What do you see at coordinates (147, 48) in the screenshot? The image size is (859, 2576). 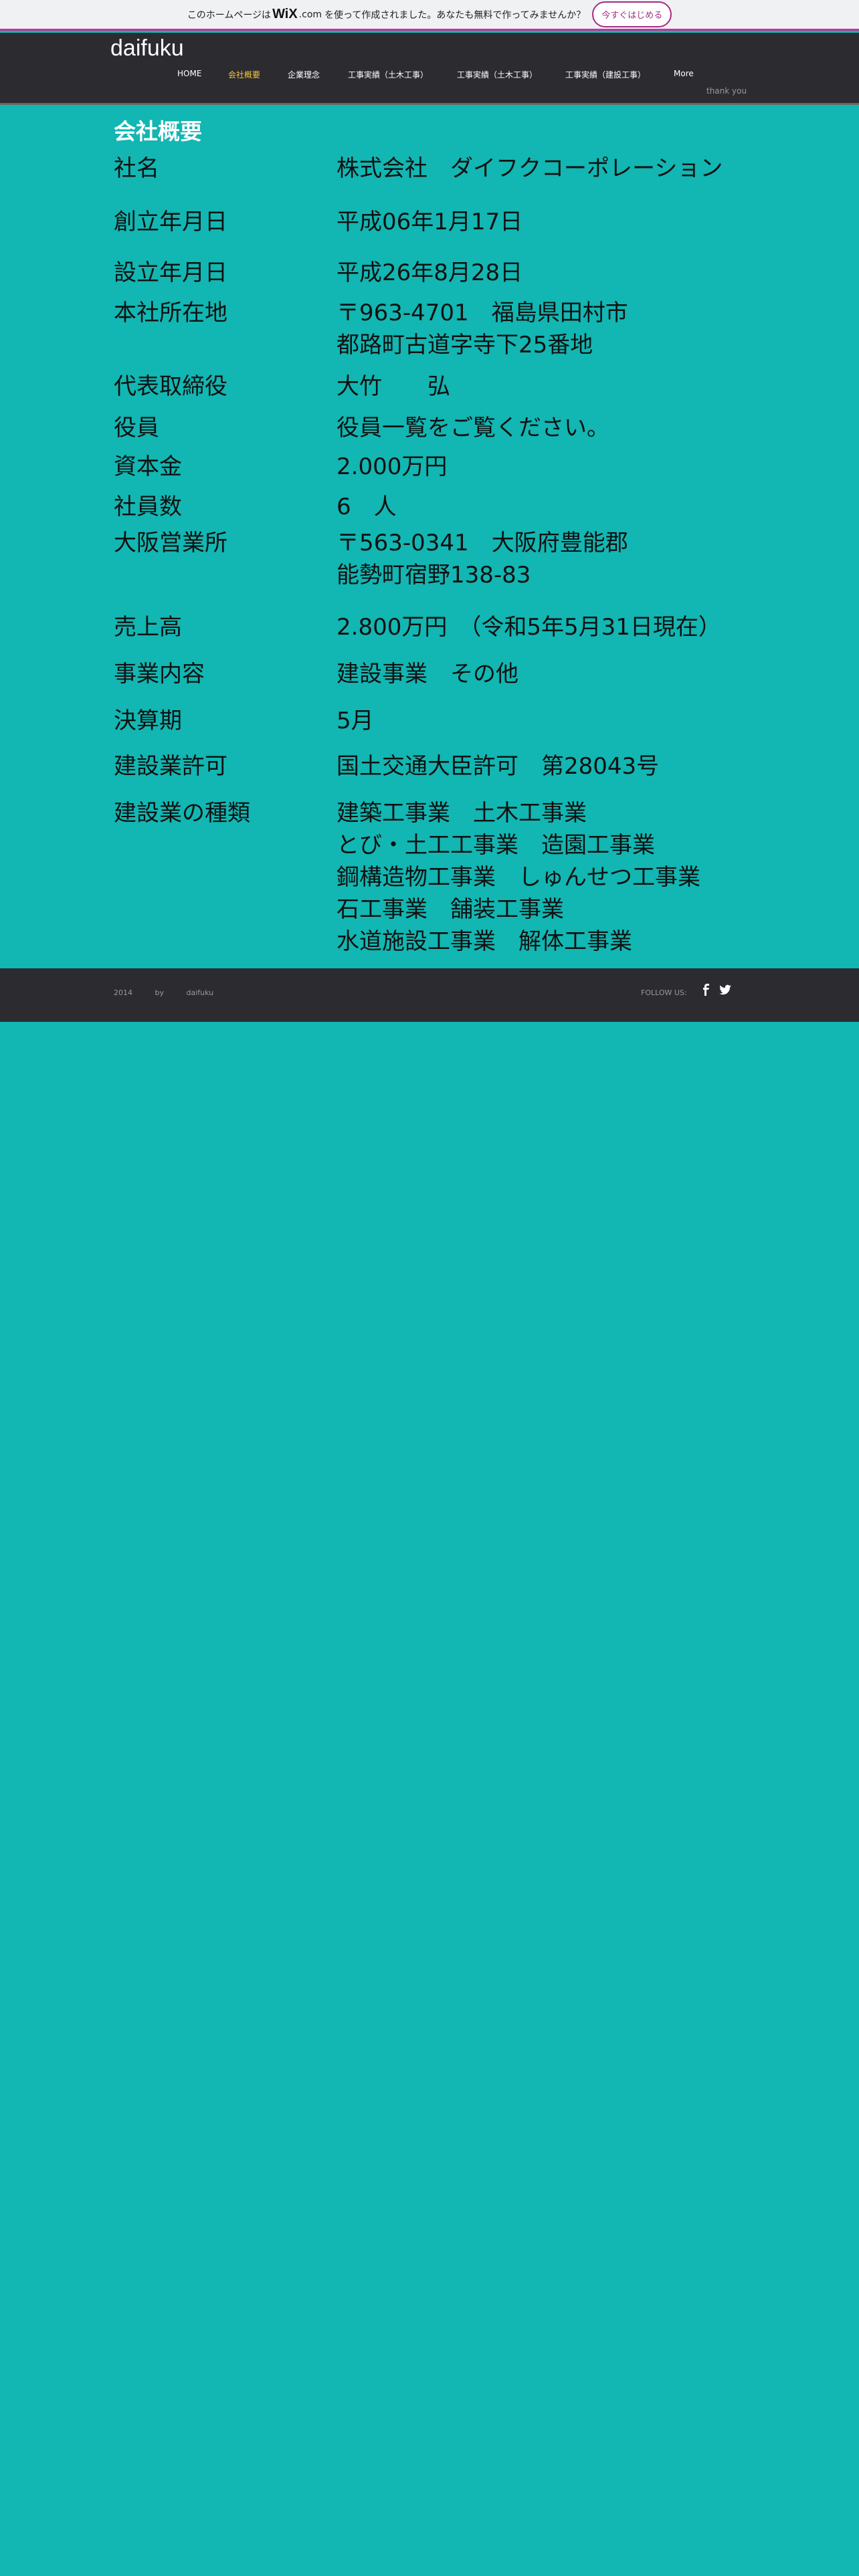 I see `site-logo: daifuku` at bounding box center [147, 48].